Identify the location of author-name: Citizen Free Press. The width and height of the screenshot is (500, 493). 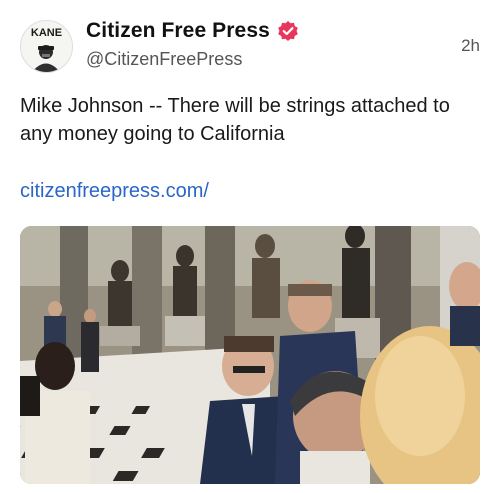
(178, 31).